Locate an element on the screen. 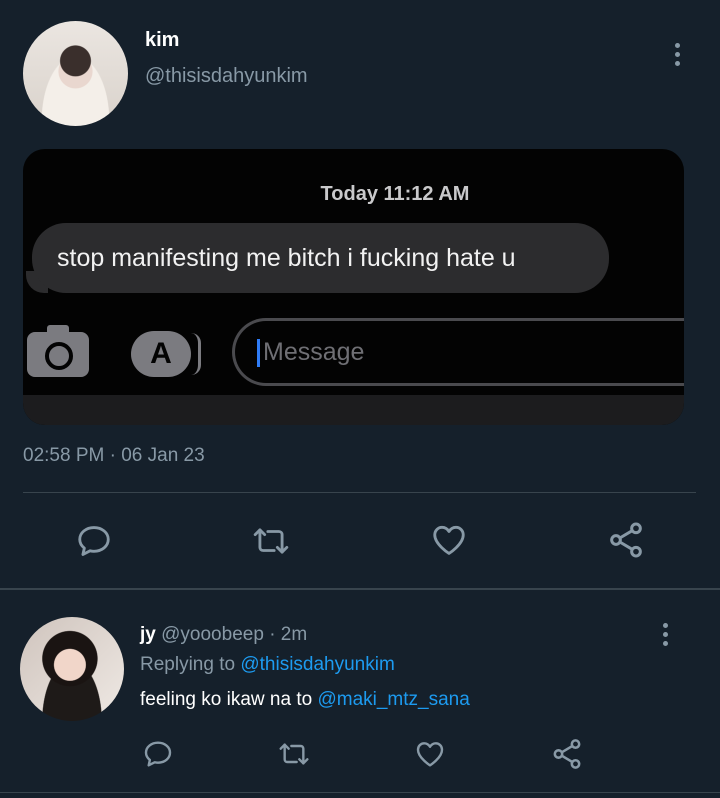  reply-author-avatar is located at coordinates (72, 669).